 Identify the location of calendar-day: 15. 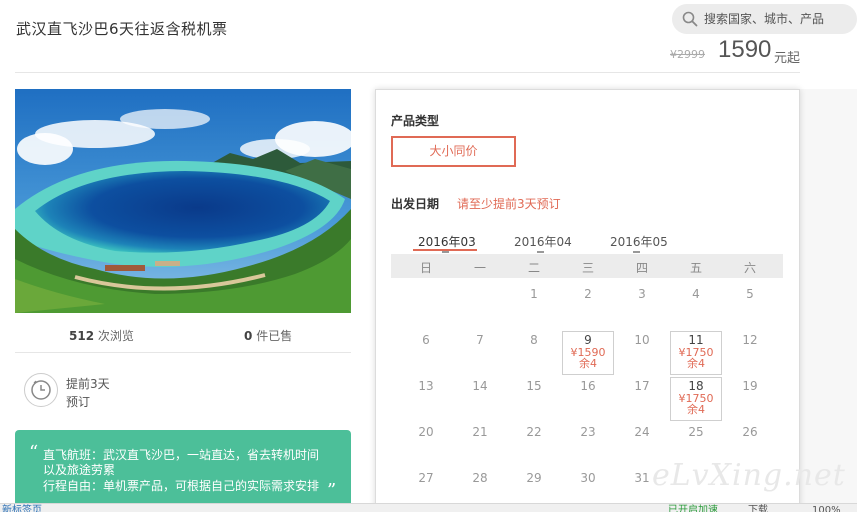
(534, 386).